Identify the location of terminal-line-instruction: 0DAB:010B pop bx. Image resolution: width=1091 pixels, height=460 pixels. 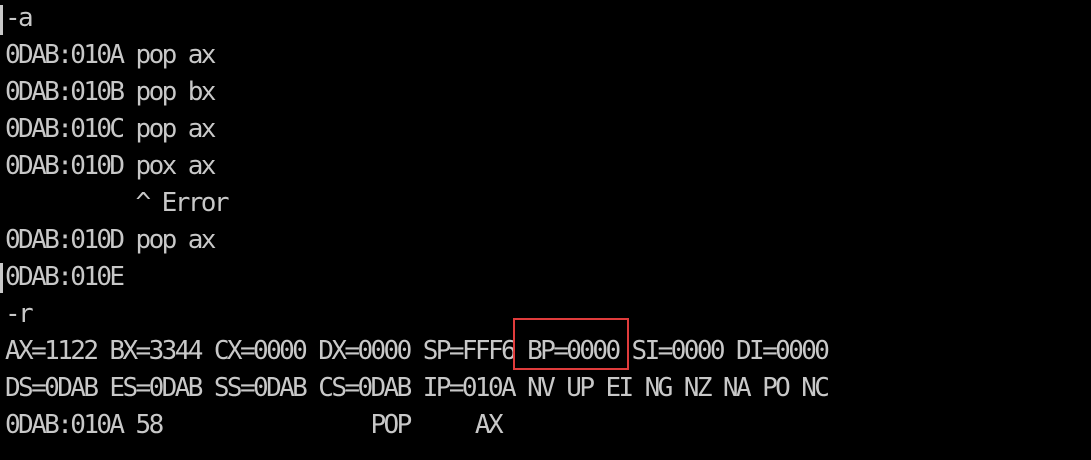
(110, 92).